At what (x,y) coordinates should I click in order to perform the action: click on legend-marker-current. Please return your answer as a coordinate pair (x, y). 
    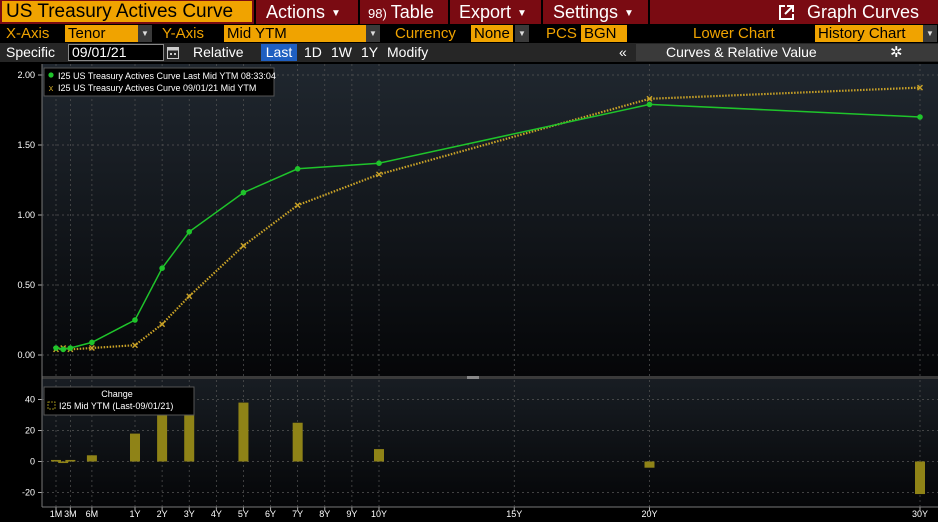
    Looking at the image, I should click on (51, 75).